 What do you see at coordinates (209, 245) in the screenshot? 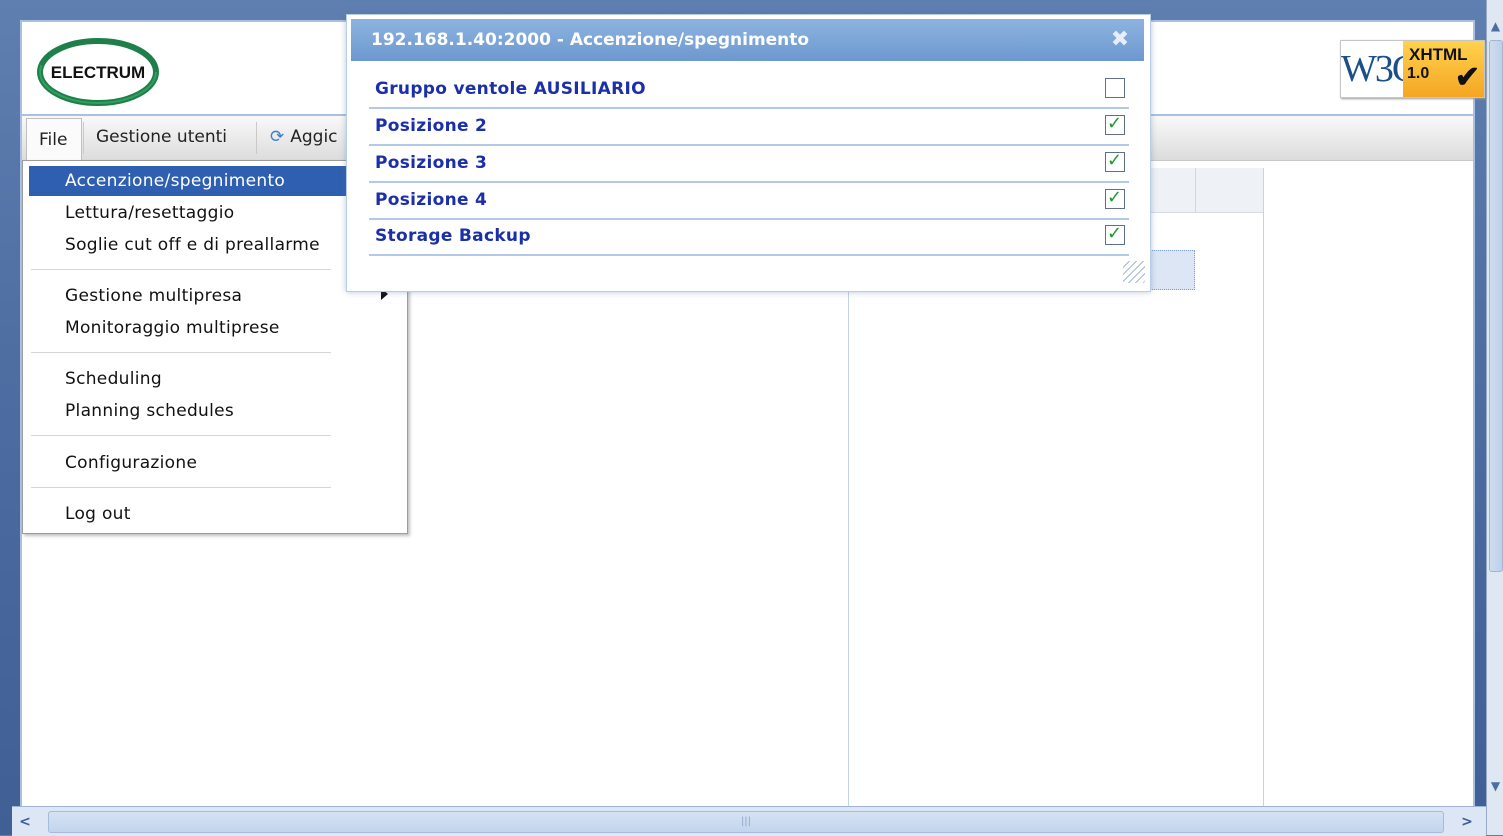
I see `menu-item-soglie: Soglie cut off e di preallarme` at bounding box center [209, 245].